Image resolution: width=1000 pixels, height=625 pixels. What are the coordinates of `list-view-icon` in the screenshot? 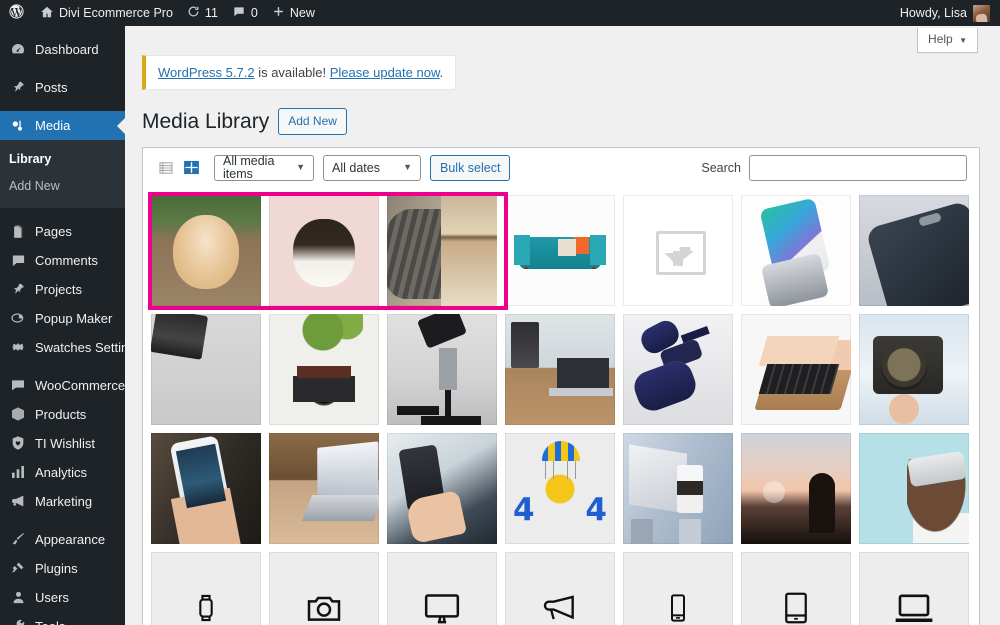 It's located at (165, 167).